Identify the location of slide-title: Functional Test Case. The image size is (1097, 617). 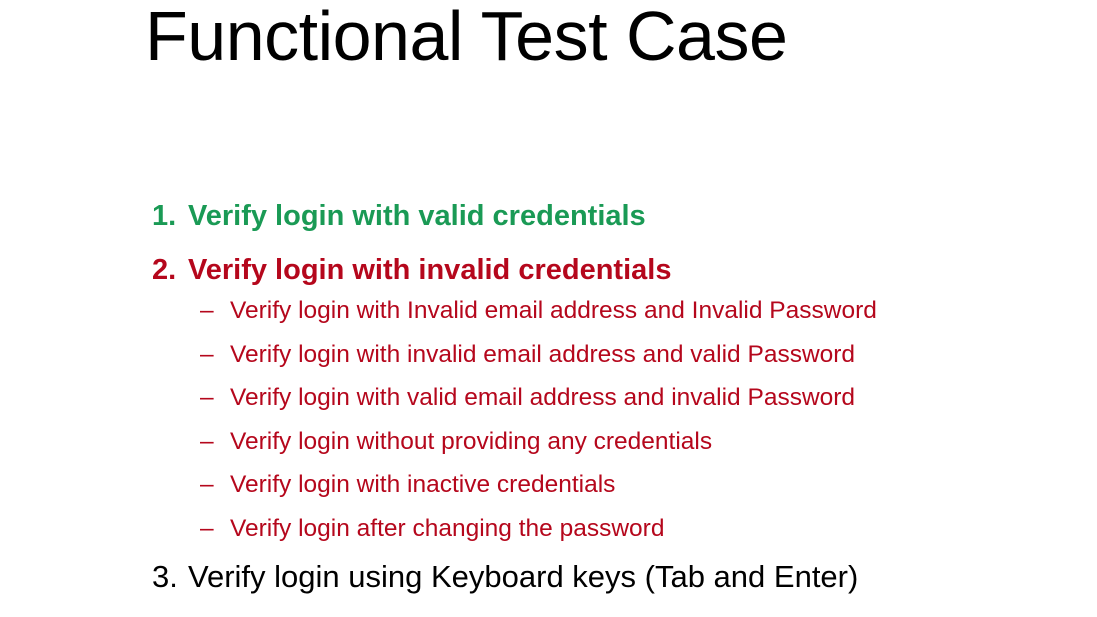
(466, 37).